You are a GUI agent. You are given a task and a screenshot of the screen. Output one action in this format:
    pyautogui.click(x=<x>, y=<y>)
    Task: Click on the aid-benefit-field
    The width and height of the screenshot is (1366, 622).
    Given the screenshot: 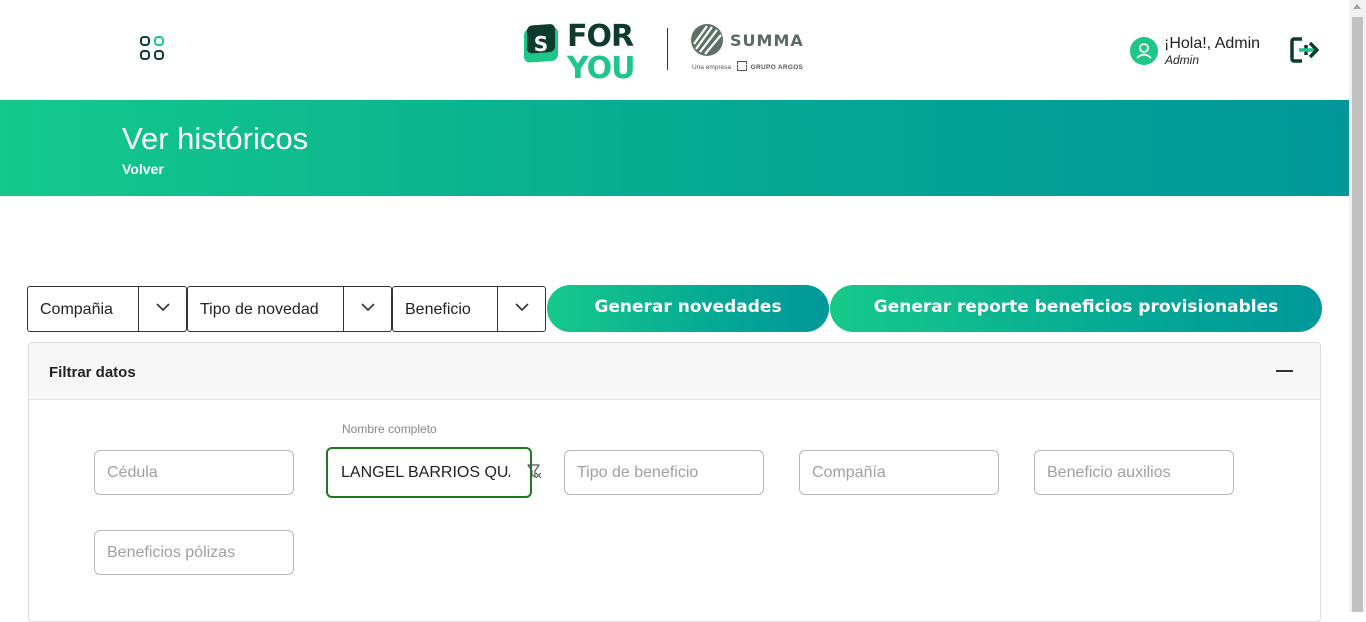 What is the action you would take?
    pyautogui.click(x=1134, y=472)
    